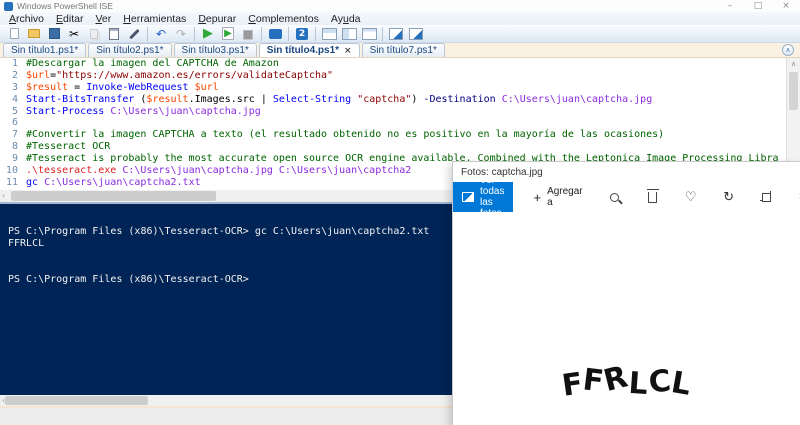 This screenshot has height=425, width=800. I want to click on clear-console-icon-shape, so click(134, 33).